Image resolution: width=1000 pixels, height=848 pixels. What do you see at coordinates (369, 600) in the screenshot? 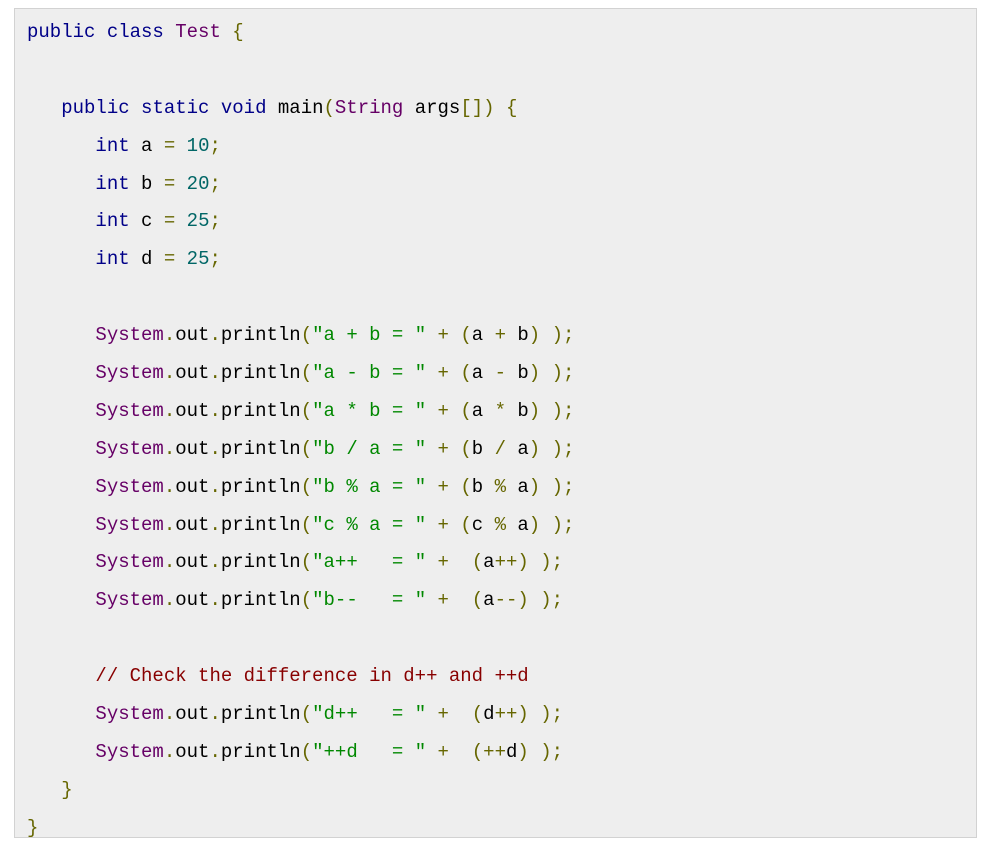
I see `code-token-str: "b-- = "` at bounding box center [369, 600].